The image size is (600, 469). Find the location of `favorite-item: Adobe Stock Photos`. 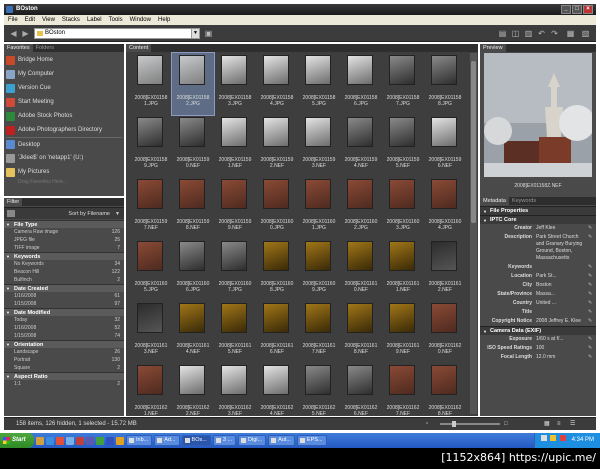

favorite-item: Adobe Stock Photos is located at coordinates (64, 116).